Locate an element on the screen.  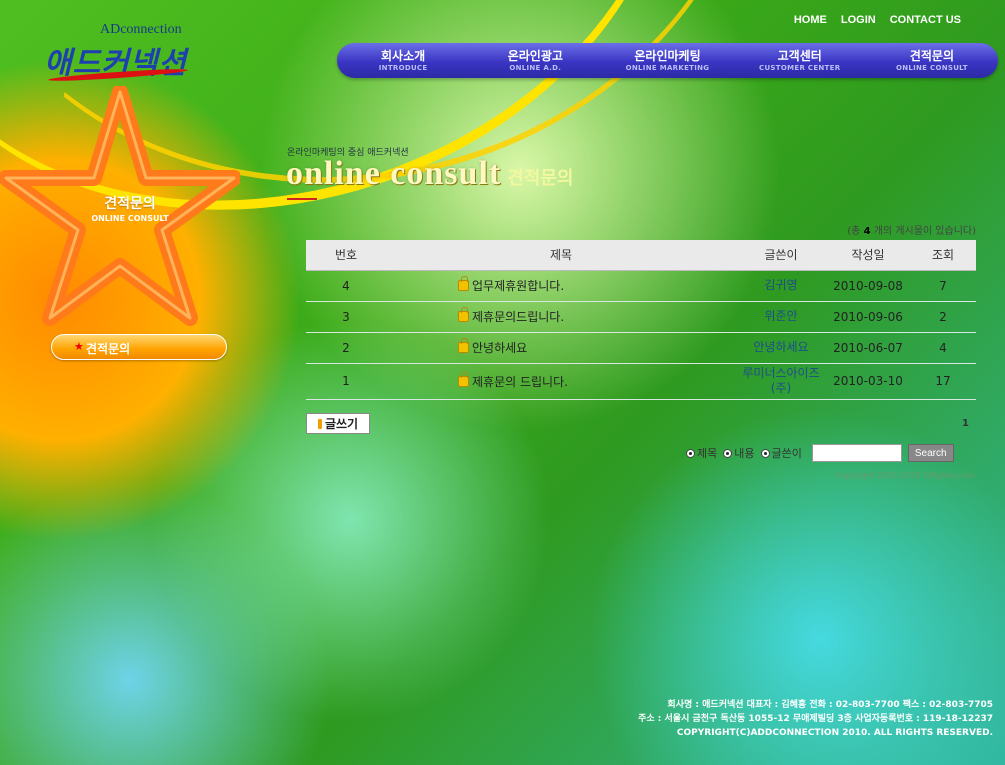
write-button-label: 글쓰기 is located at coordinates (341, 424).